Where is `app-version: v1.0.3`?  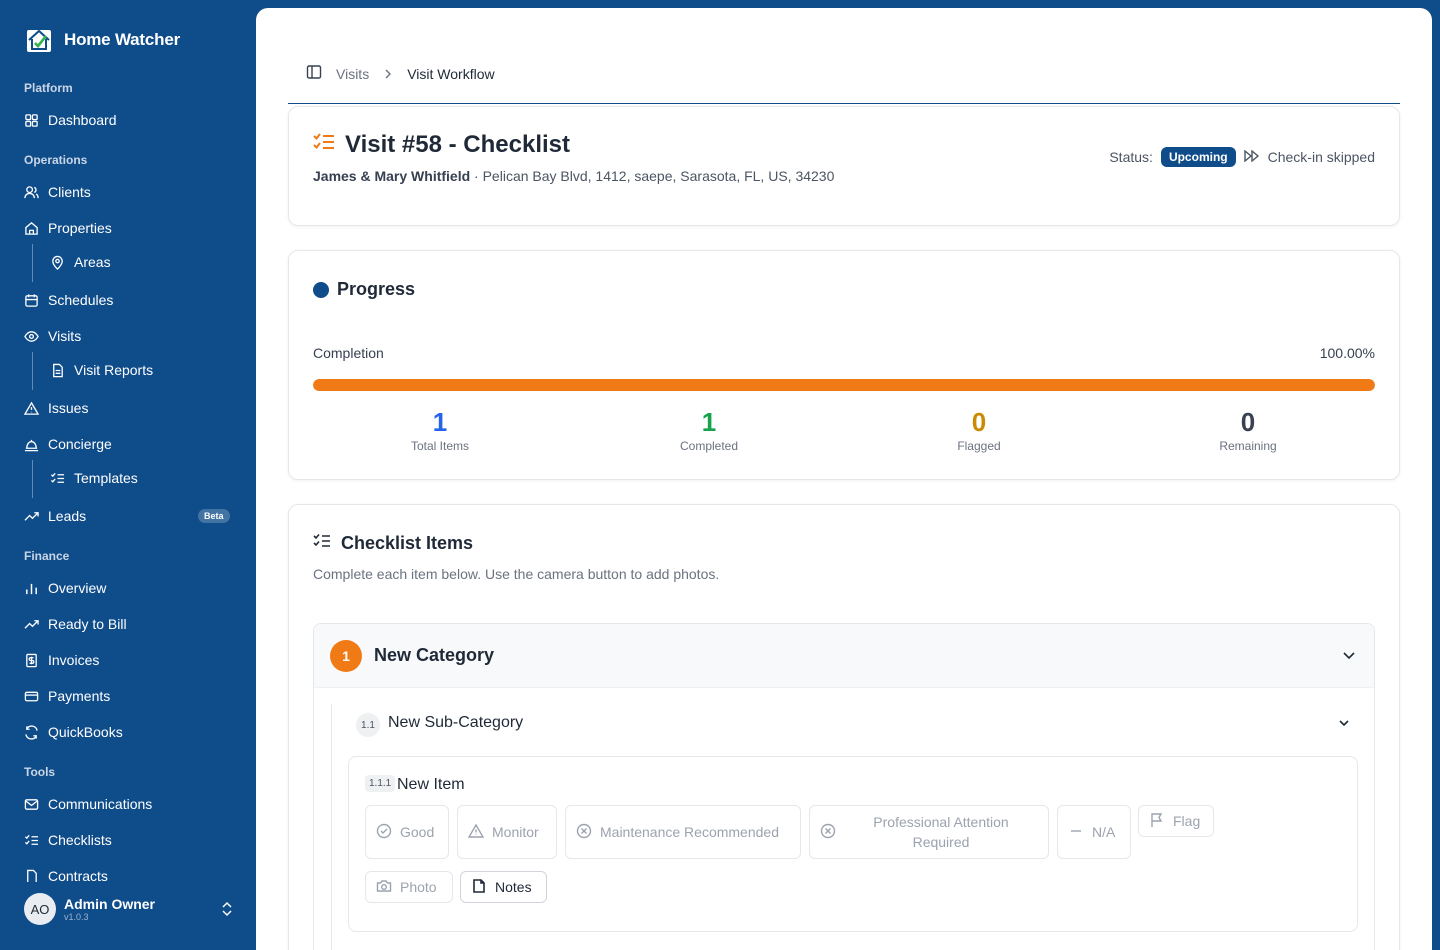
app-version: v1.0.3 is located at coordinates (76, 917).